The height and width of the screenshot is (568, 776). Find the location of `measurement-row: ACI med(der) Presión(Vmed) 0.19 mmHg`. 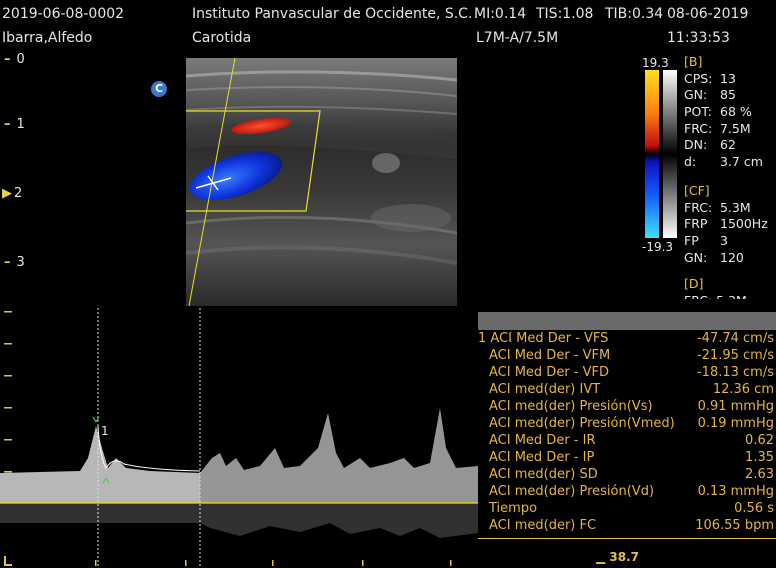

measurement-row: ACI med(der) Presión(Vmed) 0.19 mmHg is located at coordinates (631, 423).